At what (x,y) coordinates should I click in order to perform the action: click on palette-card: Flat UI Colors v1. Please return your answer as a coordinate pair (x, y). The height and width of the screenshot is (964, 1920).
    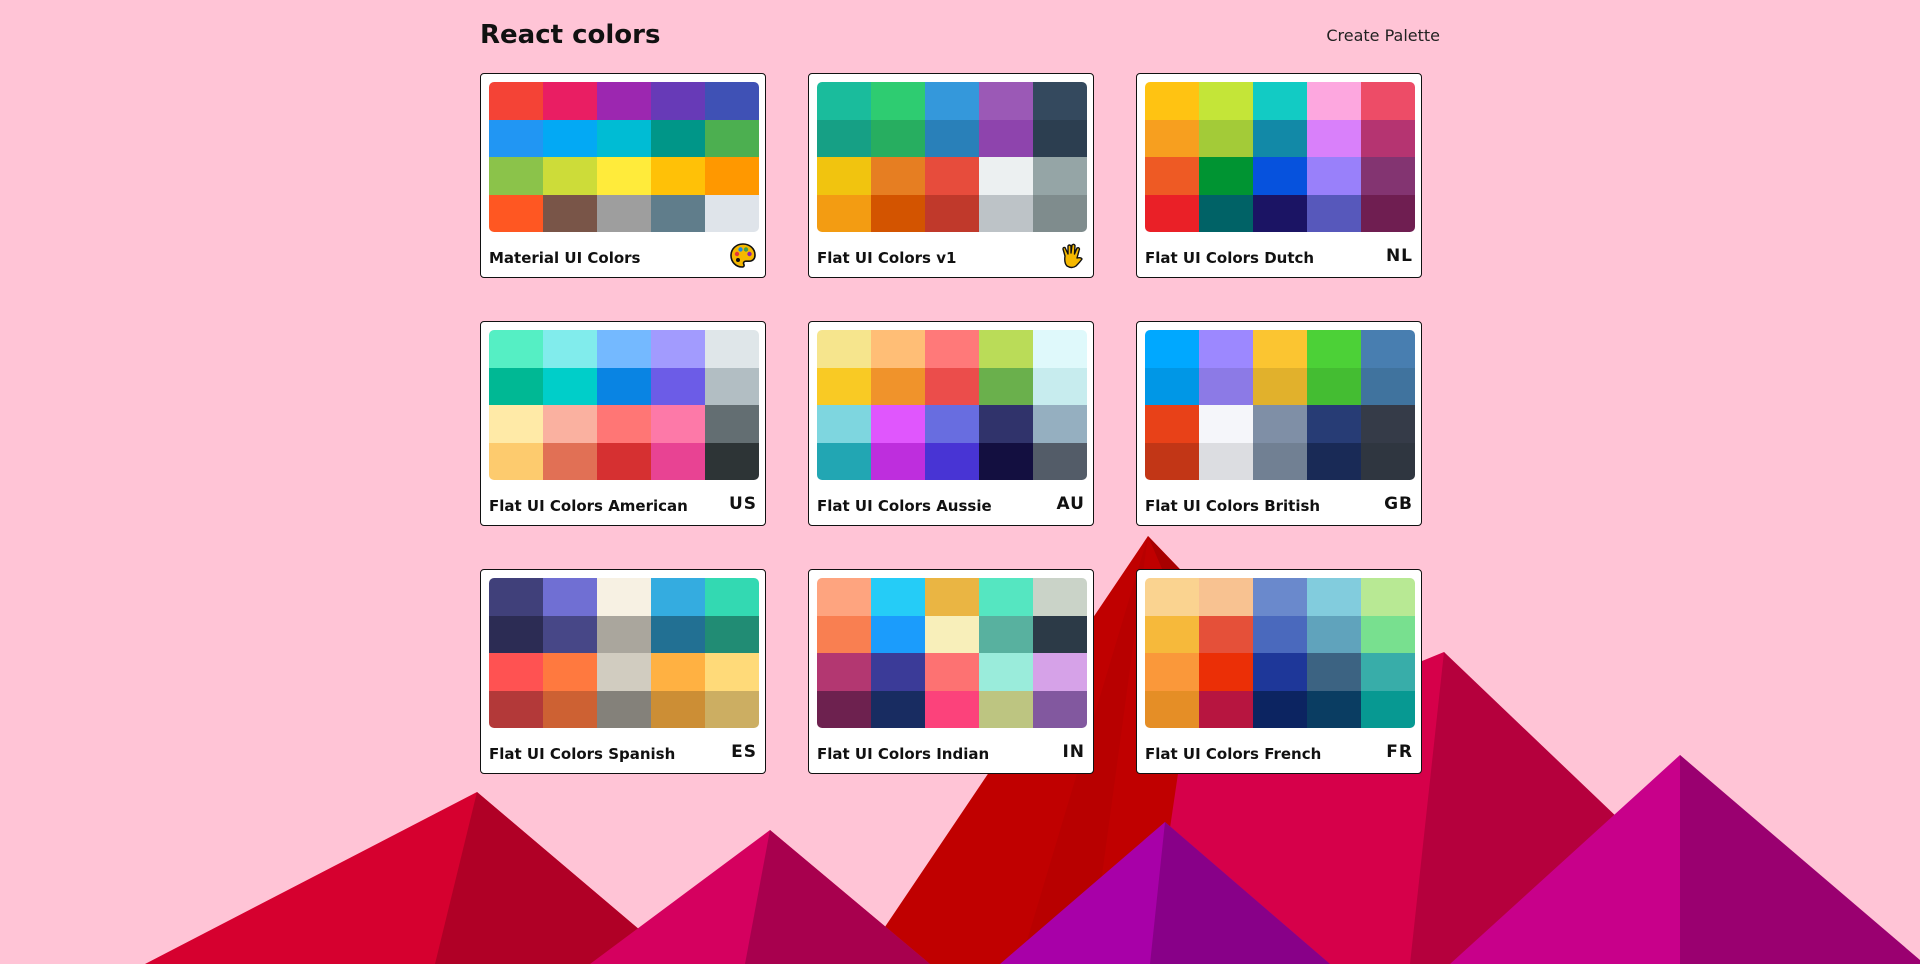
    Looking at the image, I should click on (951, 175).